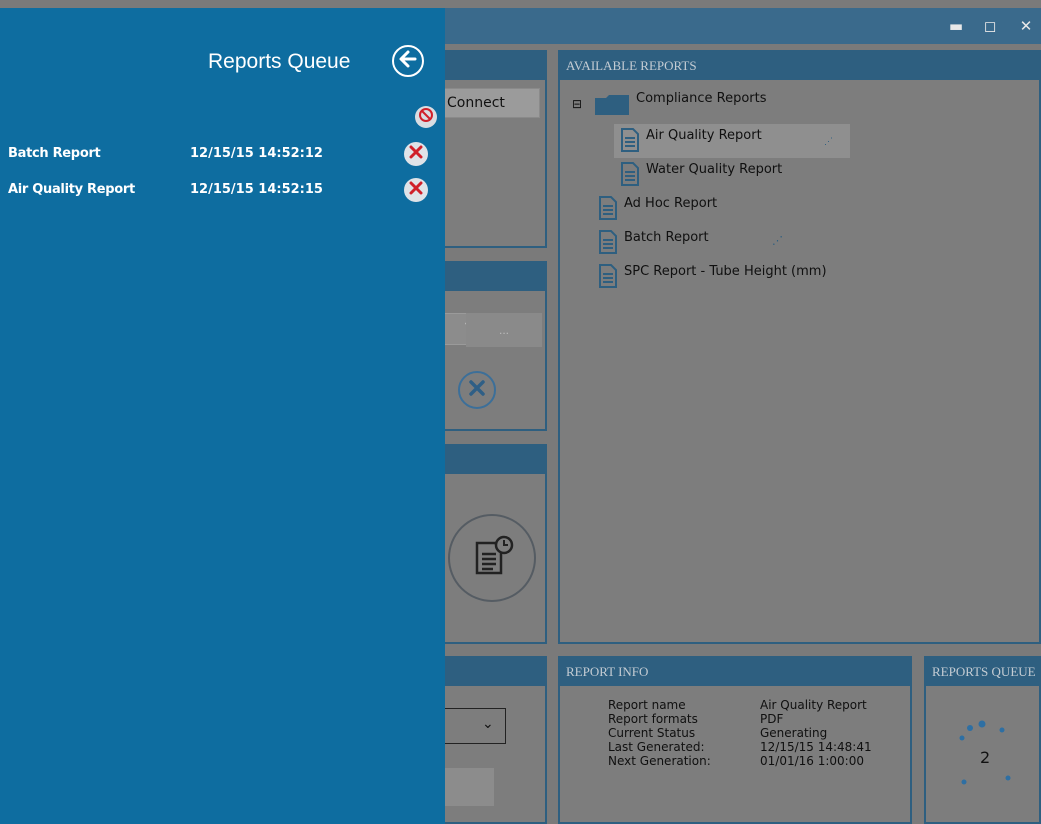  What do you see at coordinates (488, 724) in the screenshot?
I see `chevron-down-icon: ⌄` at bounding box center [488, 724].